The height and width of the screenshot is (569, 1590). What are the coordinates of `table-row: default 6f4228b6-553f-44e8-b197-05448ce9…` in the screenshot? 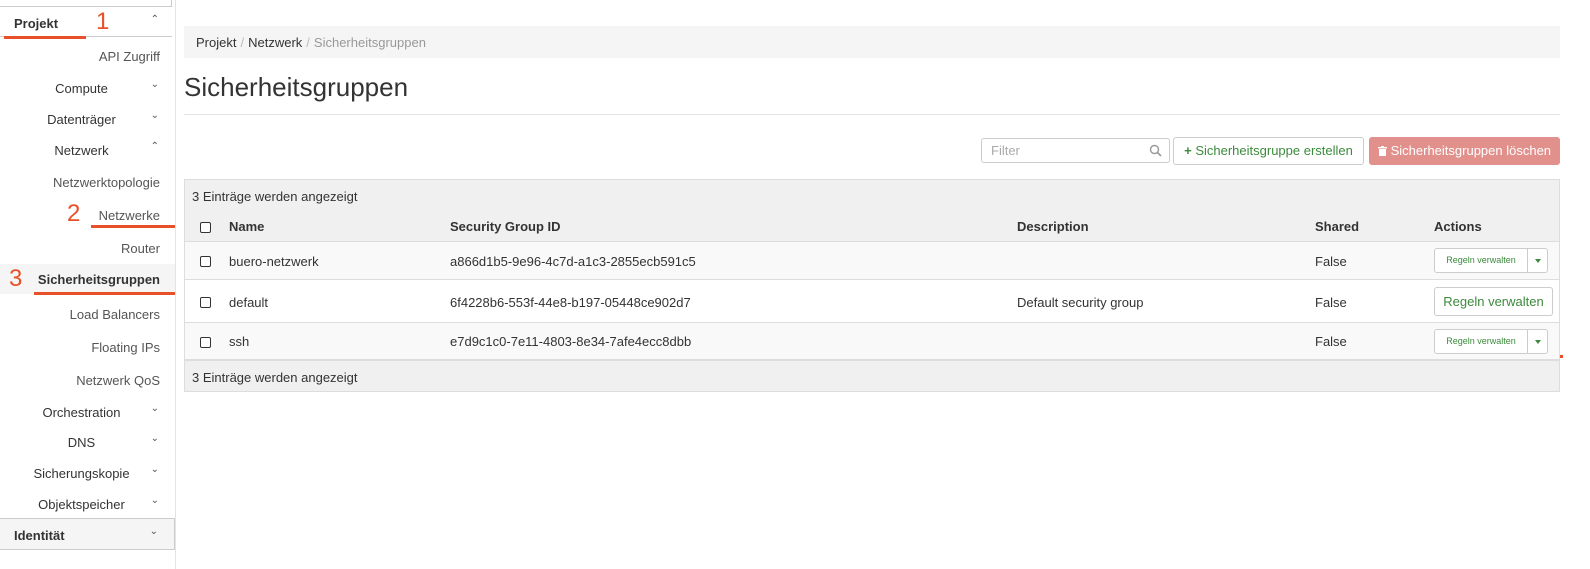 It's located at (872, 301).